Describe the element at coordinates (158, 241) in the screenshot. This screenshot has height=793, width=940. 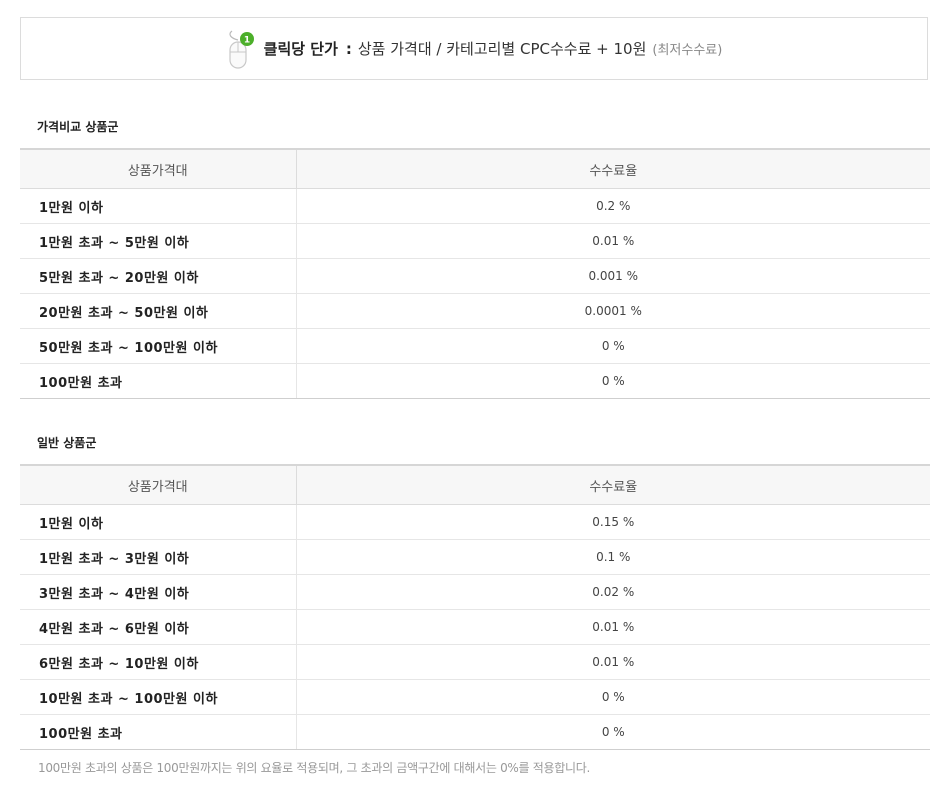
I see `price-range-cell: 1만원 초과 ~ 5만원 이하` at that location.